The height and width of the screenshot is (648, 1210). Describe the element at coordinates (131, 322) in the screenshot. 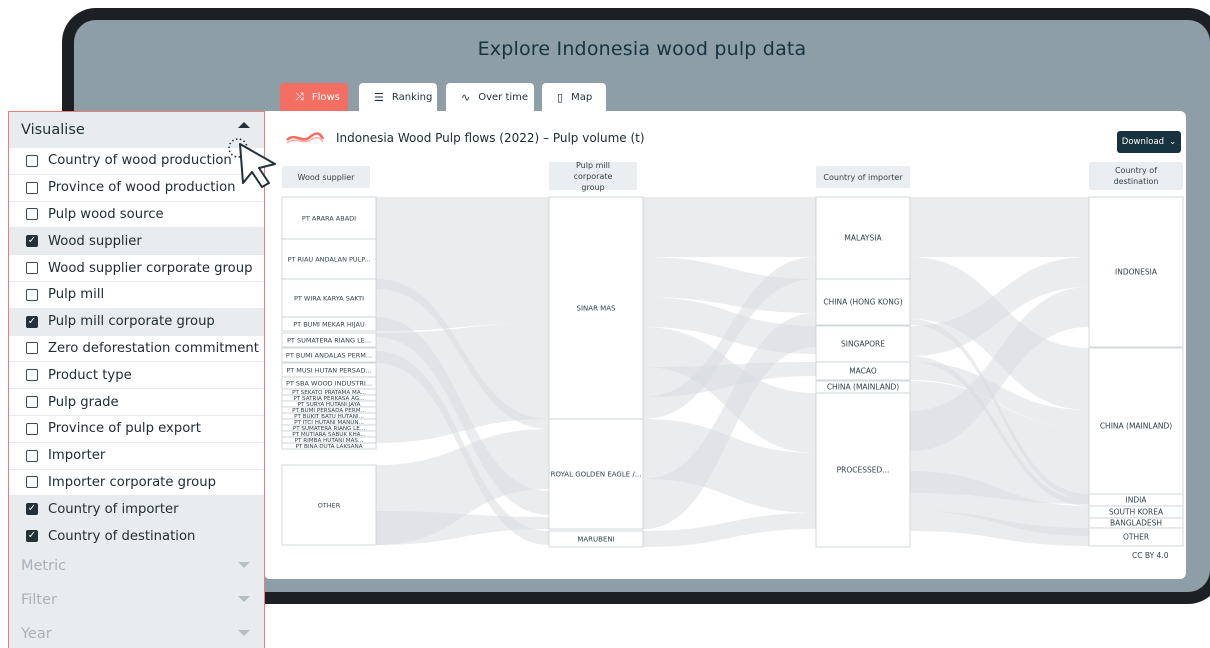

I see `visualise-option-label: Pulp mill corporate group` at that location.